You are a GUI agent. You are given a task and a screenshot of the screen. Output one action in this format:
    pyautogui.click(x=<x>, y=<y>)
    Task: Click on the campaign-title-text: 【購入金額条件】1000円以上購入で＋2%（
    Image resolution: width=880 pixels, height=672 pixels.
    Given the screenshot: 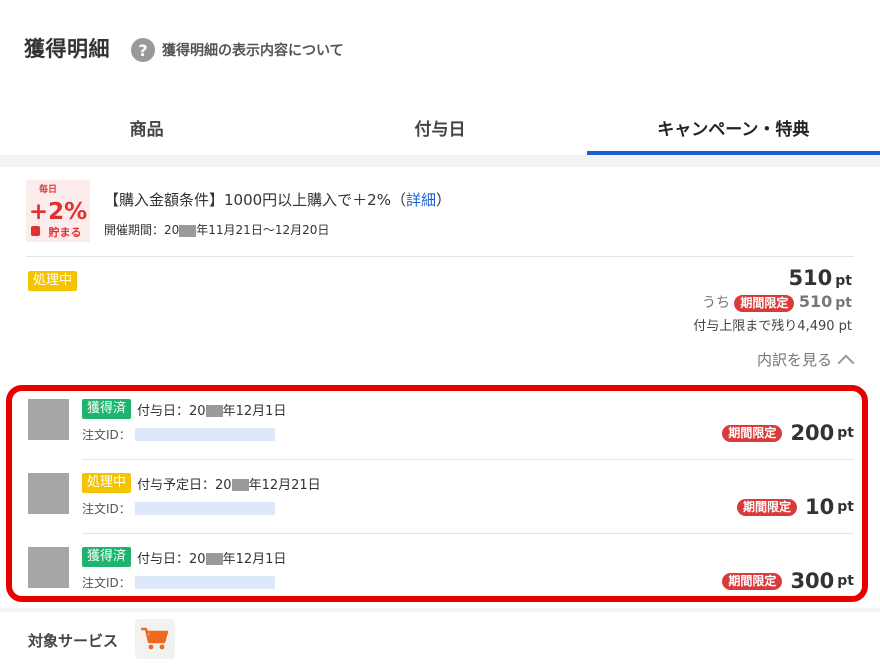 What is the action you would take?
    pyautogui.click(x=255, y=200)
    